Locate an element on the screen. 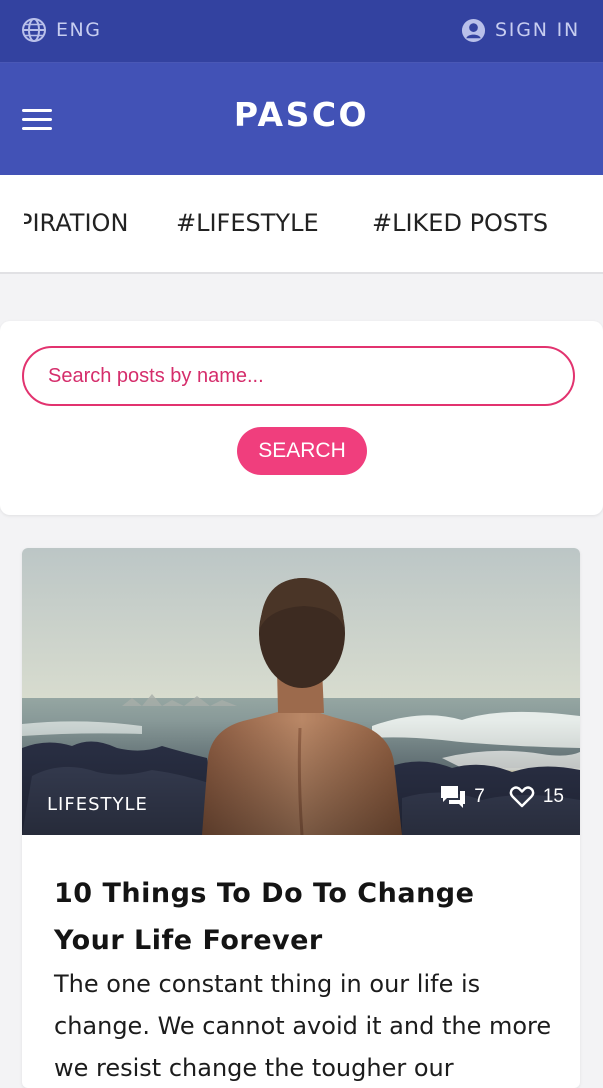 This screenshot has height=1088, width=603. tag-nav: PIRATION #LIFESTYLE #LIKED POSTS is located at coordinates (301, 224).